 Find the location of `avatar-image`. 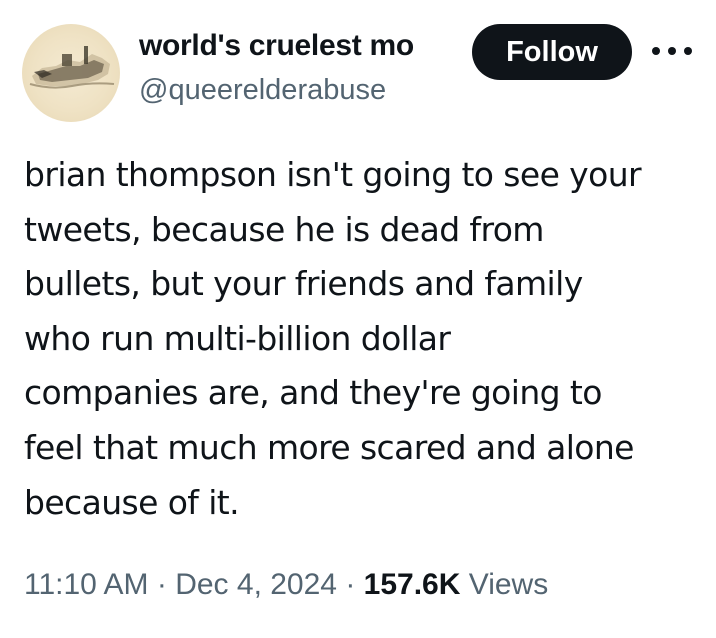

avatar-image is located at coordinates (72, 67).